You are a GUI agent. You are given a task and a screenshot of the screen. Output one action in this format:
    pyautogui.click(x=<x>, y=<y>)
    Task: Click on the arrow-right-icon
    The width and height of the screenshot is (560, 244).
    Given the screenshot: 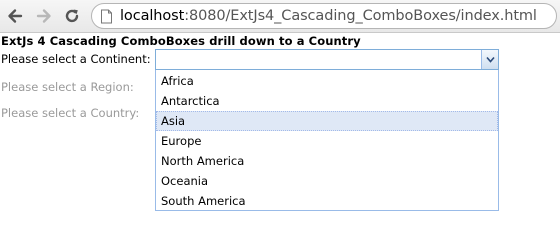 What is the action you would take?
    pyautogui.click(x=43, y=16)
    